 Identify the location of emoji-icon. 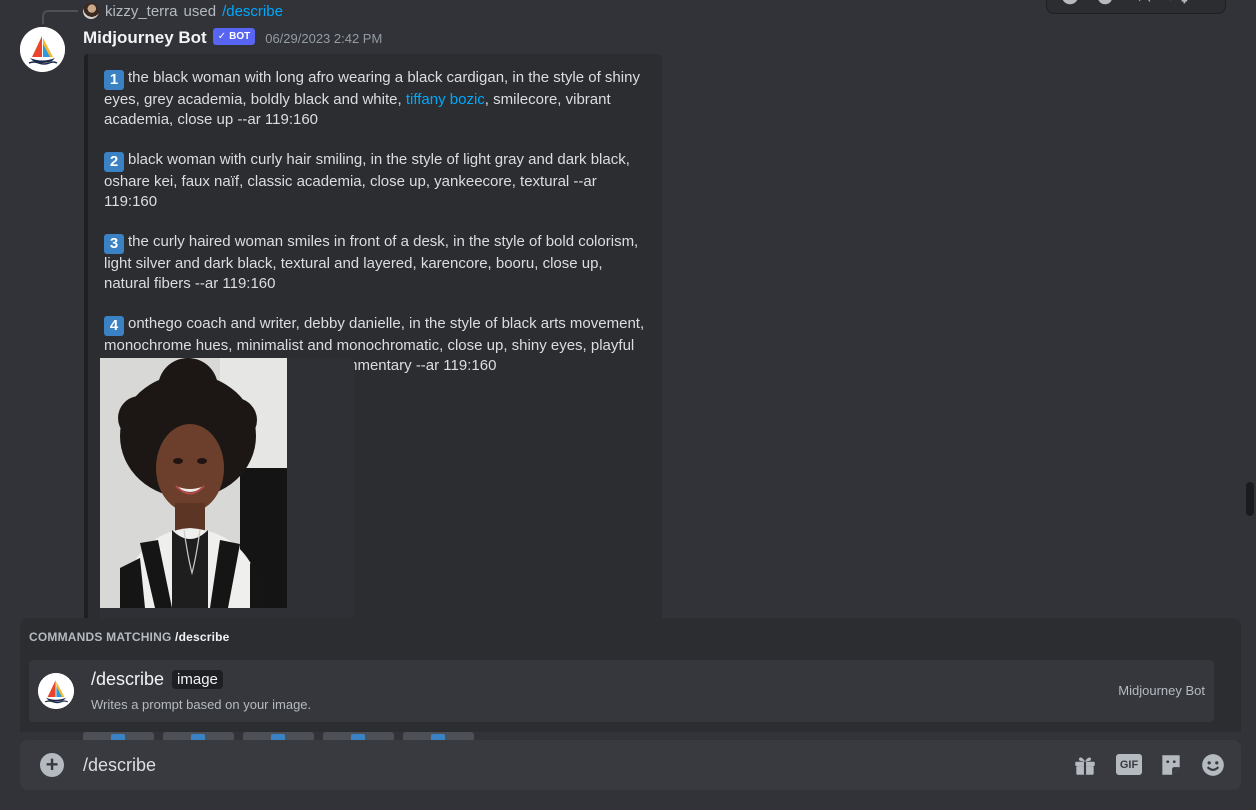
(1213, 765).